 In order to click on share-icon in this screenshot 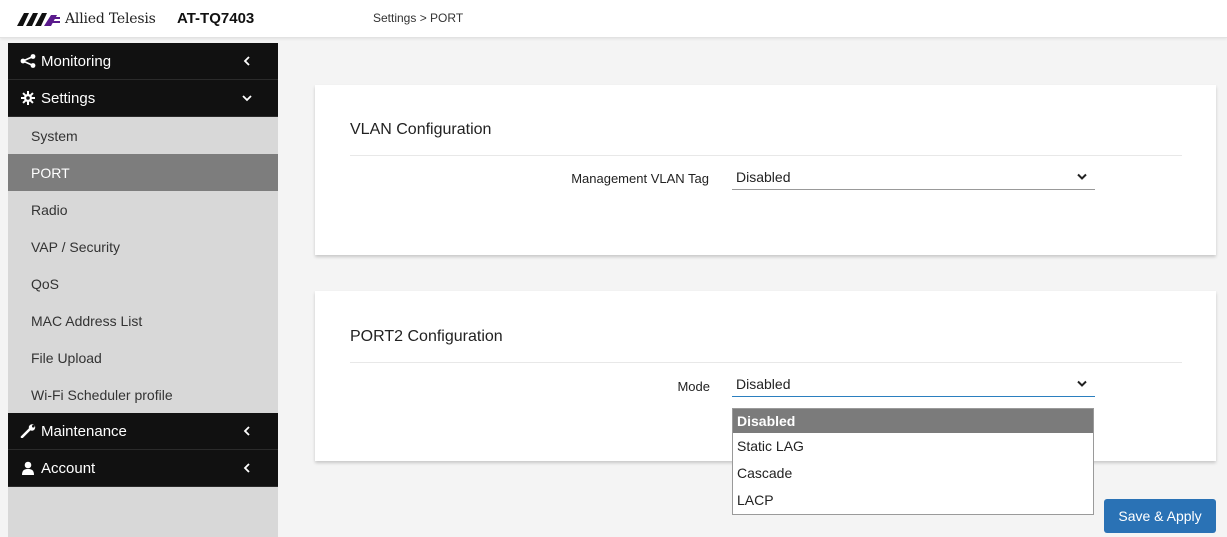, I will do `click(28, 61)`.